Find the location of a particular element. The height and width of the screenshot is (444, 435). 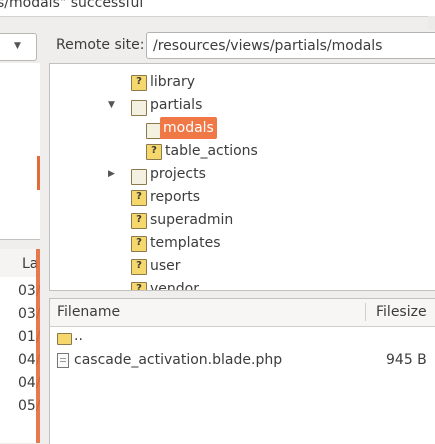

pane-divider is located at coordinates (44, 230).